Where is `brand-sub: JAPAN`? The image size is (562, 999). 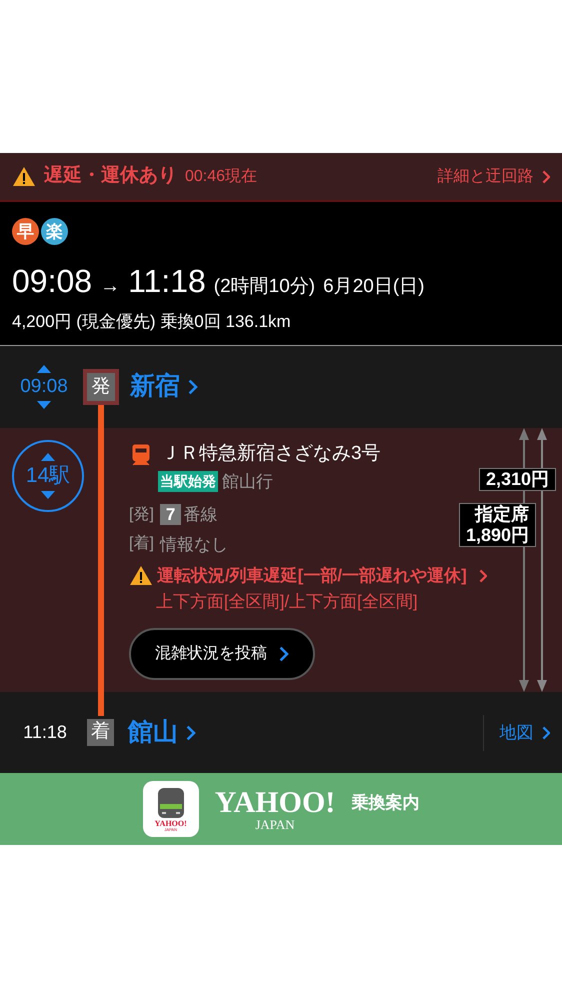 brand-sub: JAPAN is located at coordinates (275, 824).